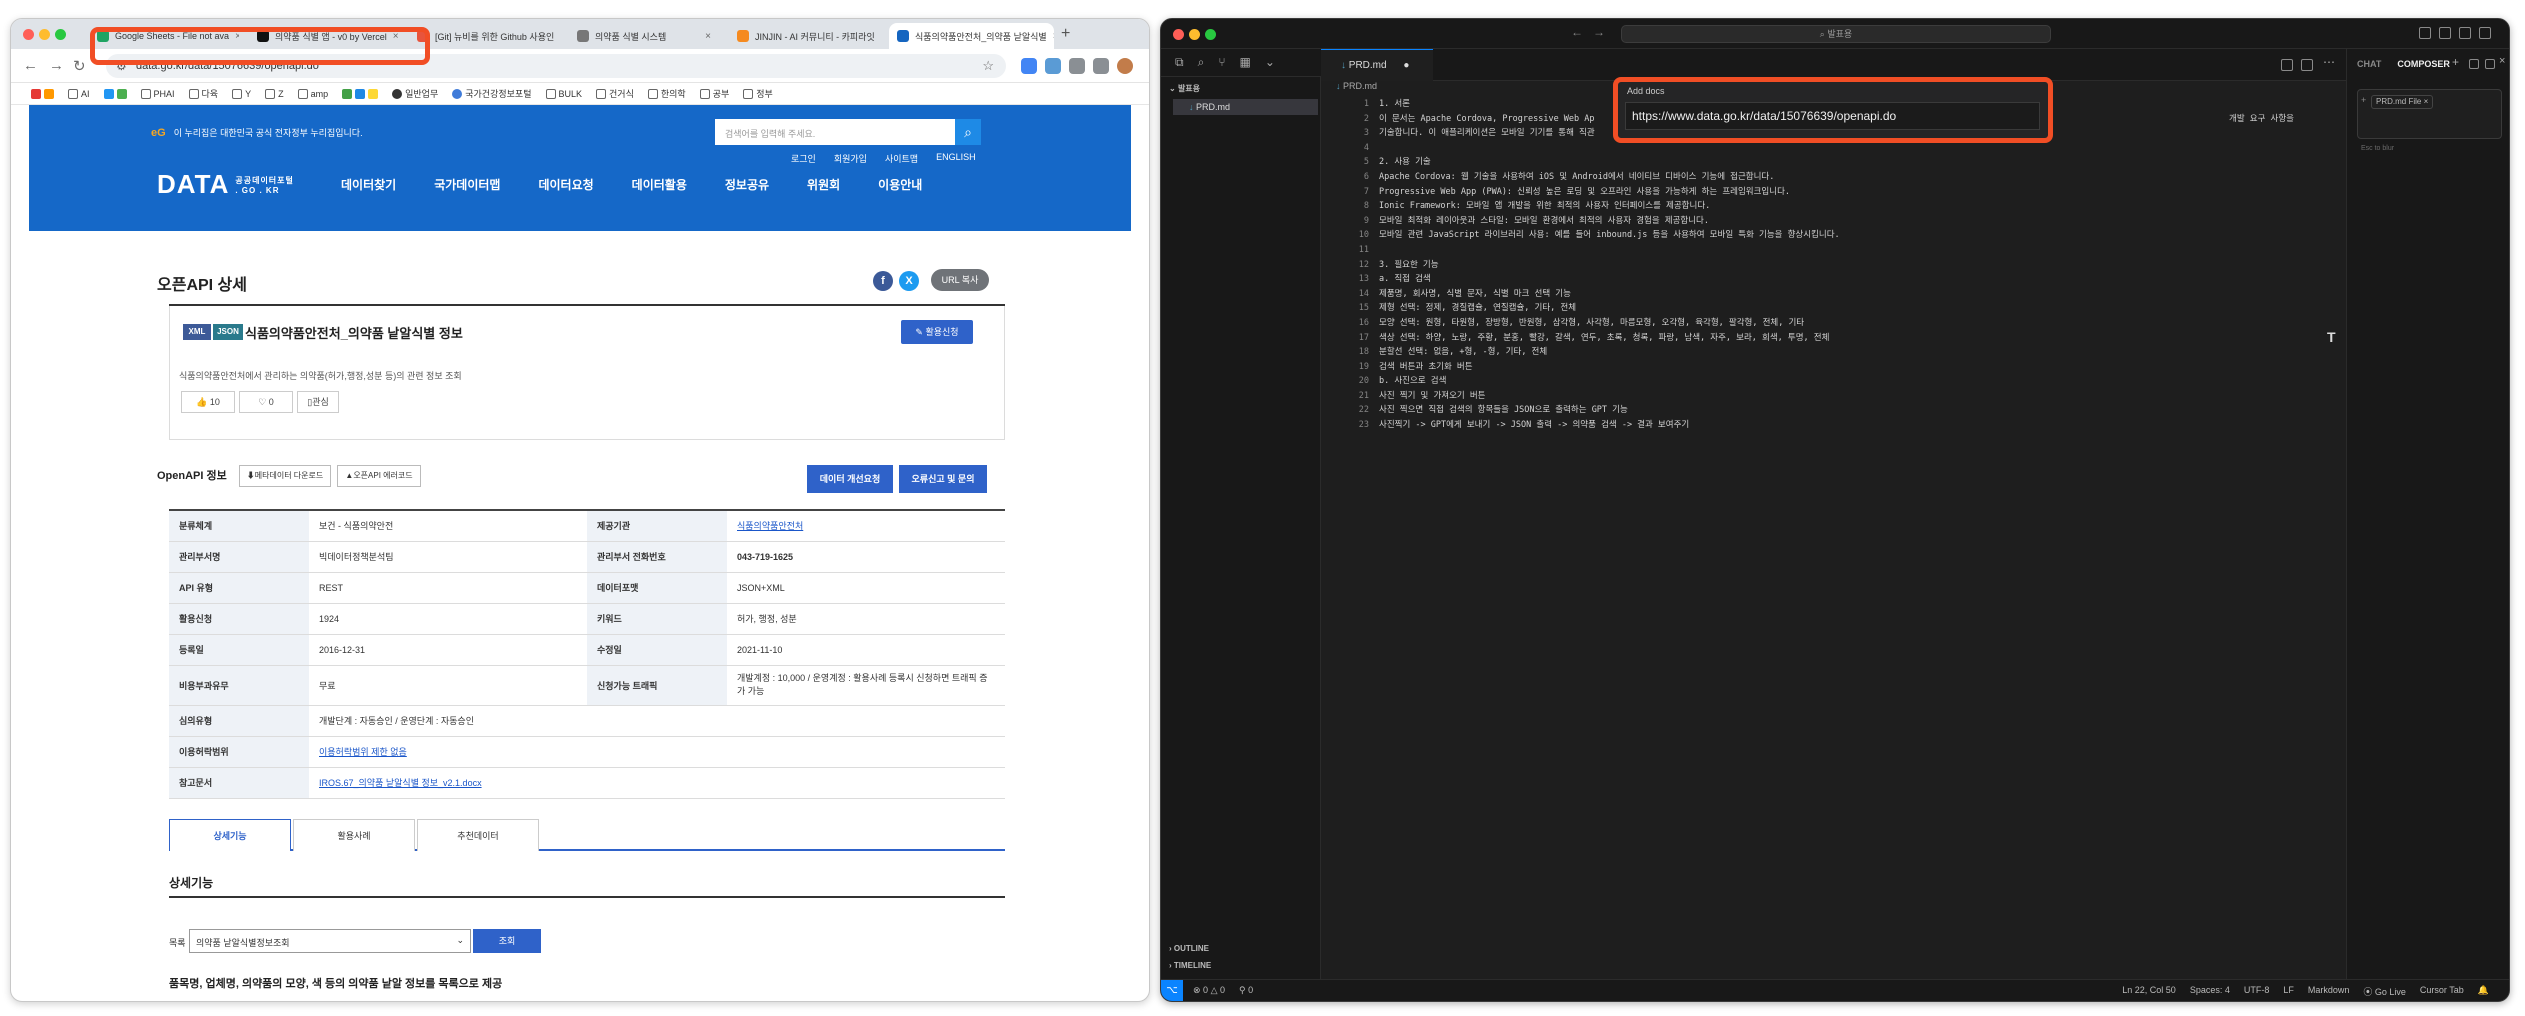  What do you see at coordinates (1210, 34) in the screenshot?
I see `zoom-window-button` at bounding box center [1210, 34].